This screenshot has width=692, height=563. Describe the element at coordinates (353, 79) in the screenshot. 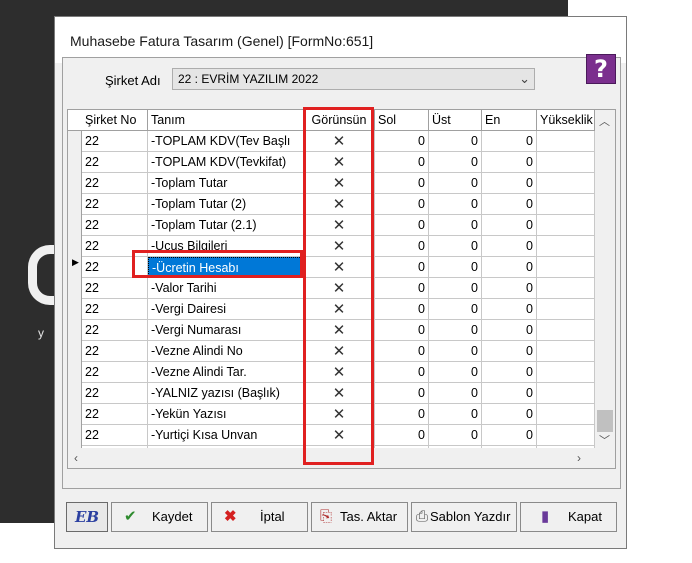

I see `sirket-select: 22 : EVRİM YAZILIM 2022 ⌄` at that location.